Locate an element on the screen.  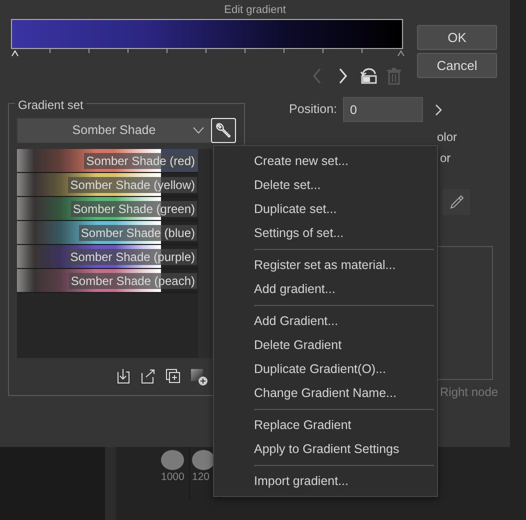
gradient-item: Somber Shade (blue) is located at coordinates (107, 233).